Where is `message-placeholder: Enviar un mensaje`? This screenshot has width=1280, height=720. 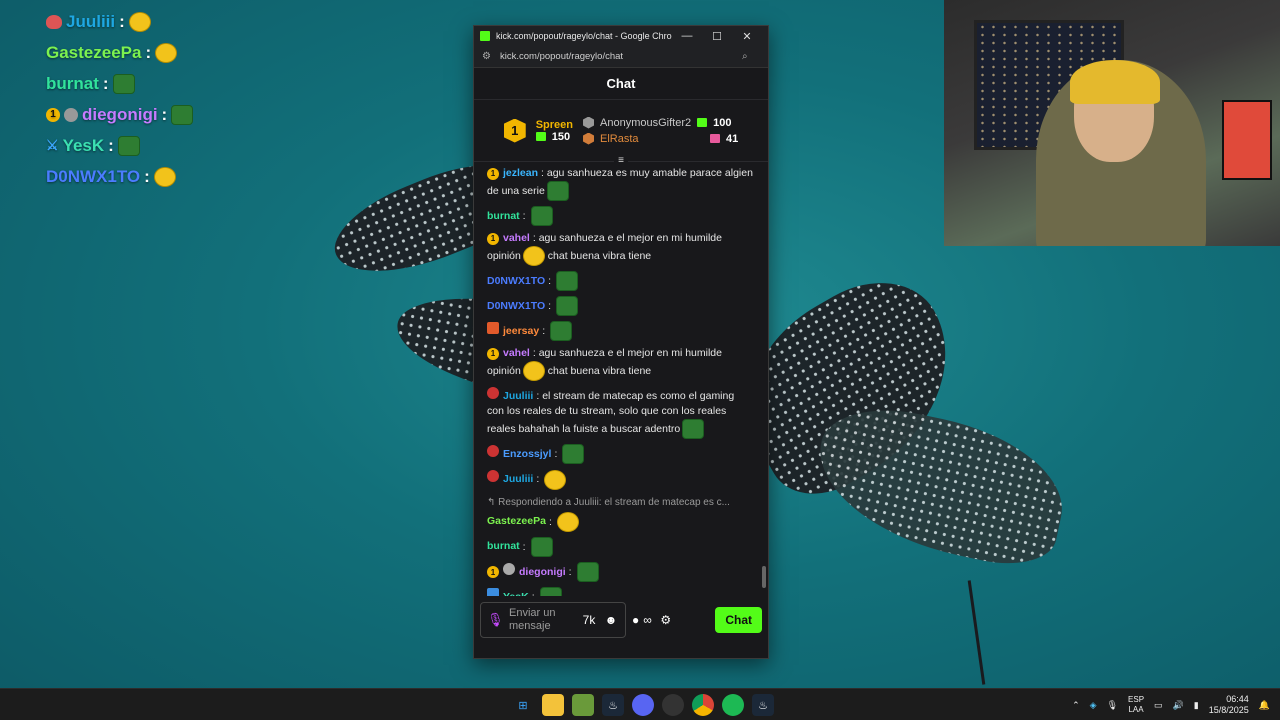
message-placeholder: Enviar un mensaje is located at coordinates (542, 620).